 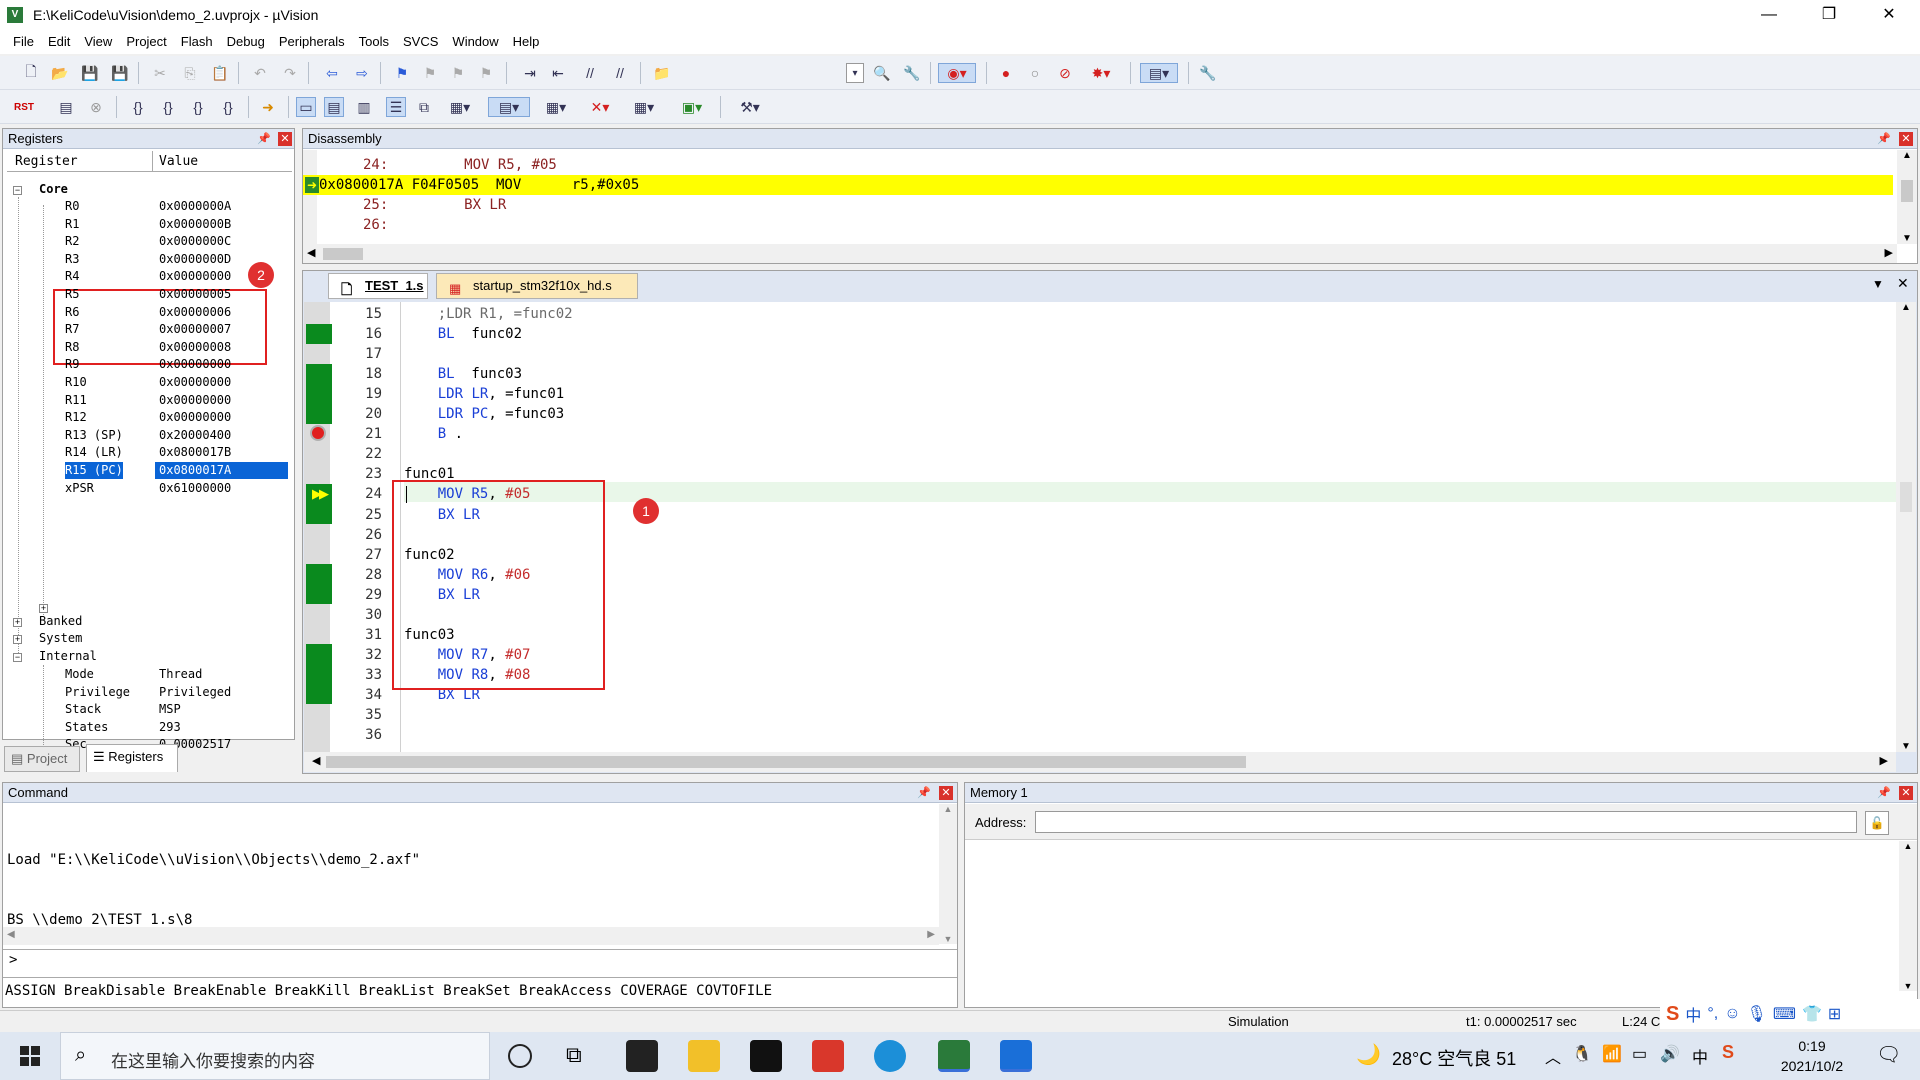 I want to click on code-line: 15 ;LDR R1, =func02, so click(x=1102, y=314).